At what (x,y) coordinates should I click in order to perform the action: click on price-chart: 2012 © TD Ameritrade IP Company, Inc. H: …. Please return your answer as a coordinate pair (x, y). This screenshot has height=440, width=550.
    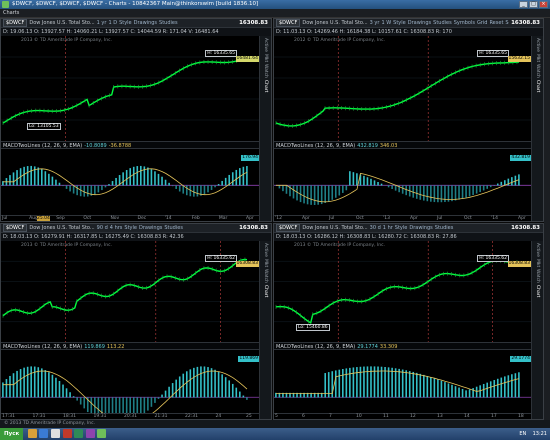
    Looking at the image, I should click on (402, 88).